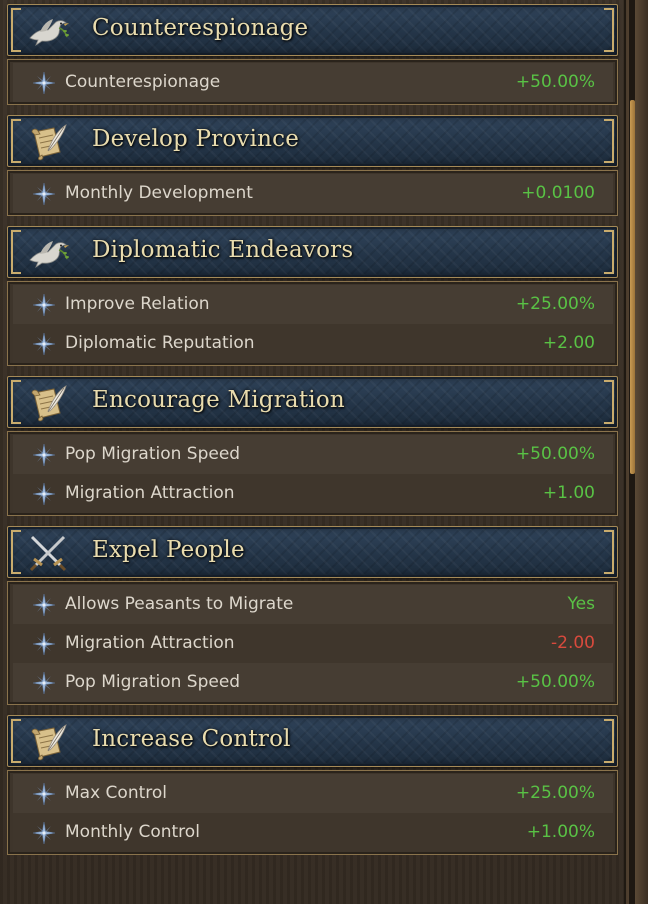 Image resolution: width=648 pixels, height=904 pixels. I want to click on modifier-table: Monthly Development +0.0100, so click(312, 193).